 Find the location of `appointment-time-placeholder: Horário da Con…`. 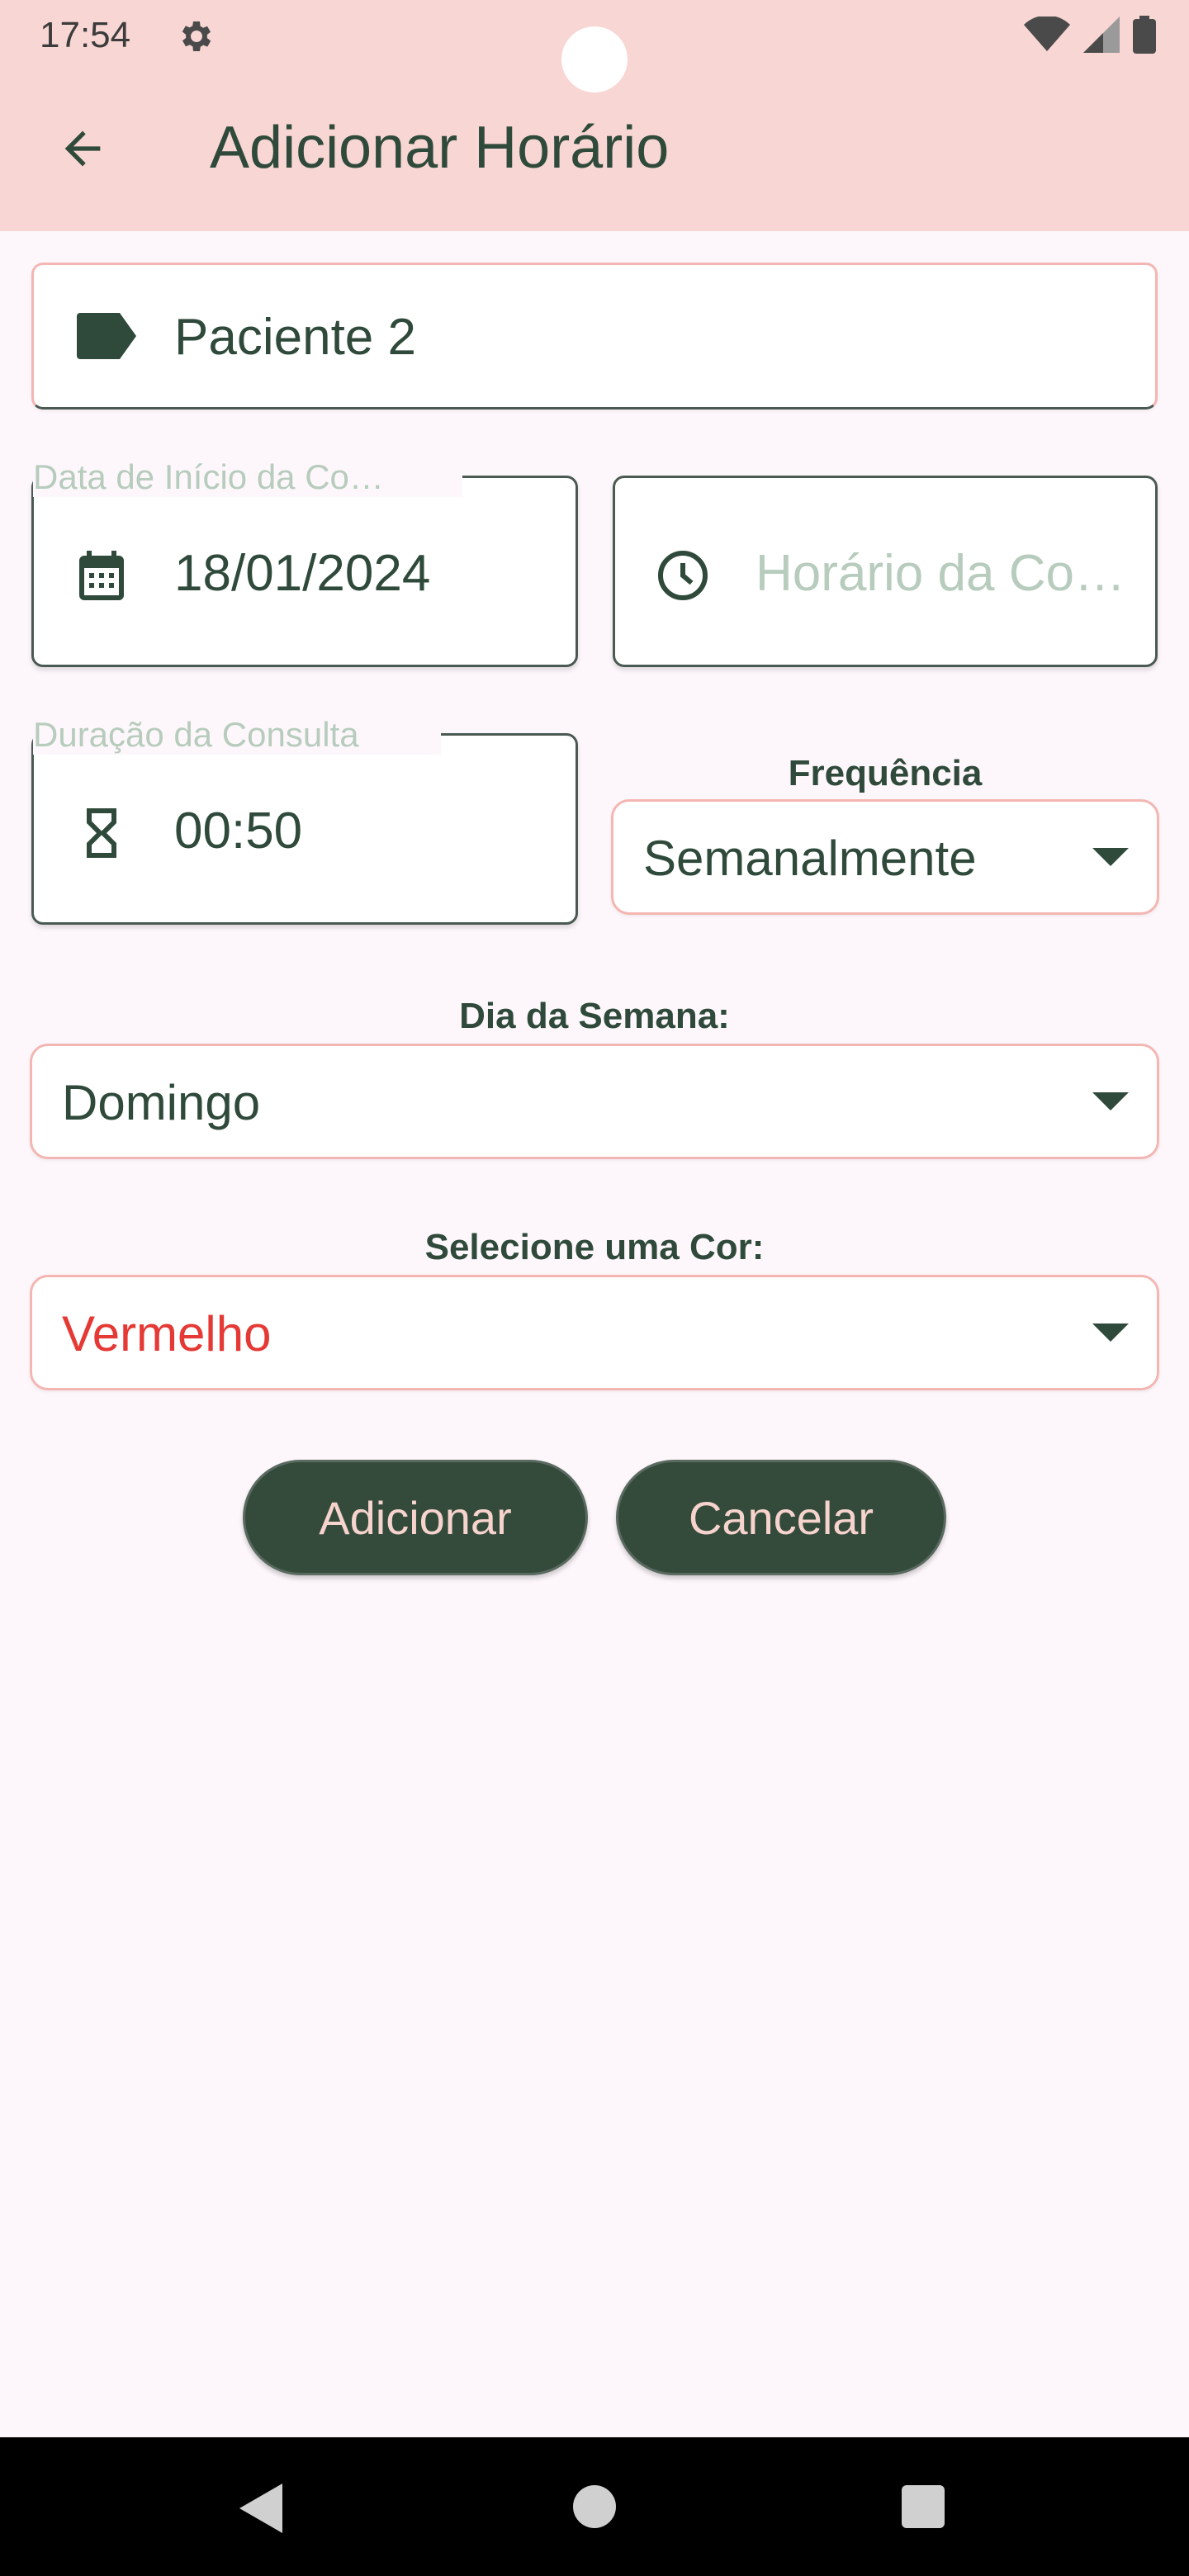

appointment-time-placeholder: Horário da Con… is located at coordinates (950, 573).